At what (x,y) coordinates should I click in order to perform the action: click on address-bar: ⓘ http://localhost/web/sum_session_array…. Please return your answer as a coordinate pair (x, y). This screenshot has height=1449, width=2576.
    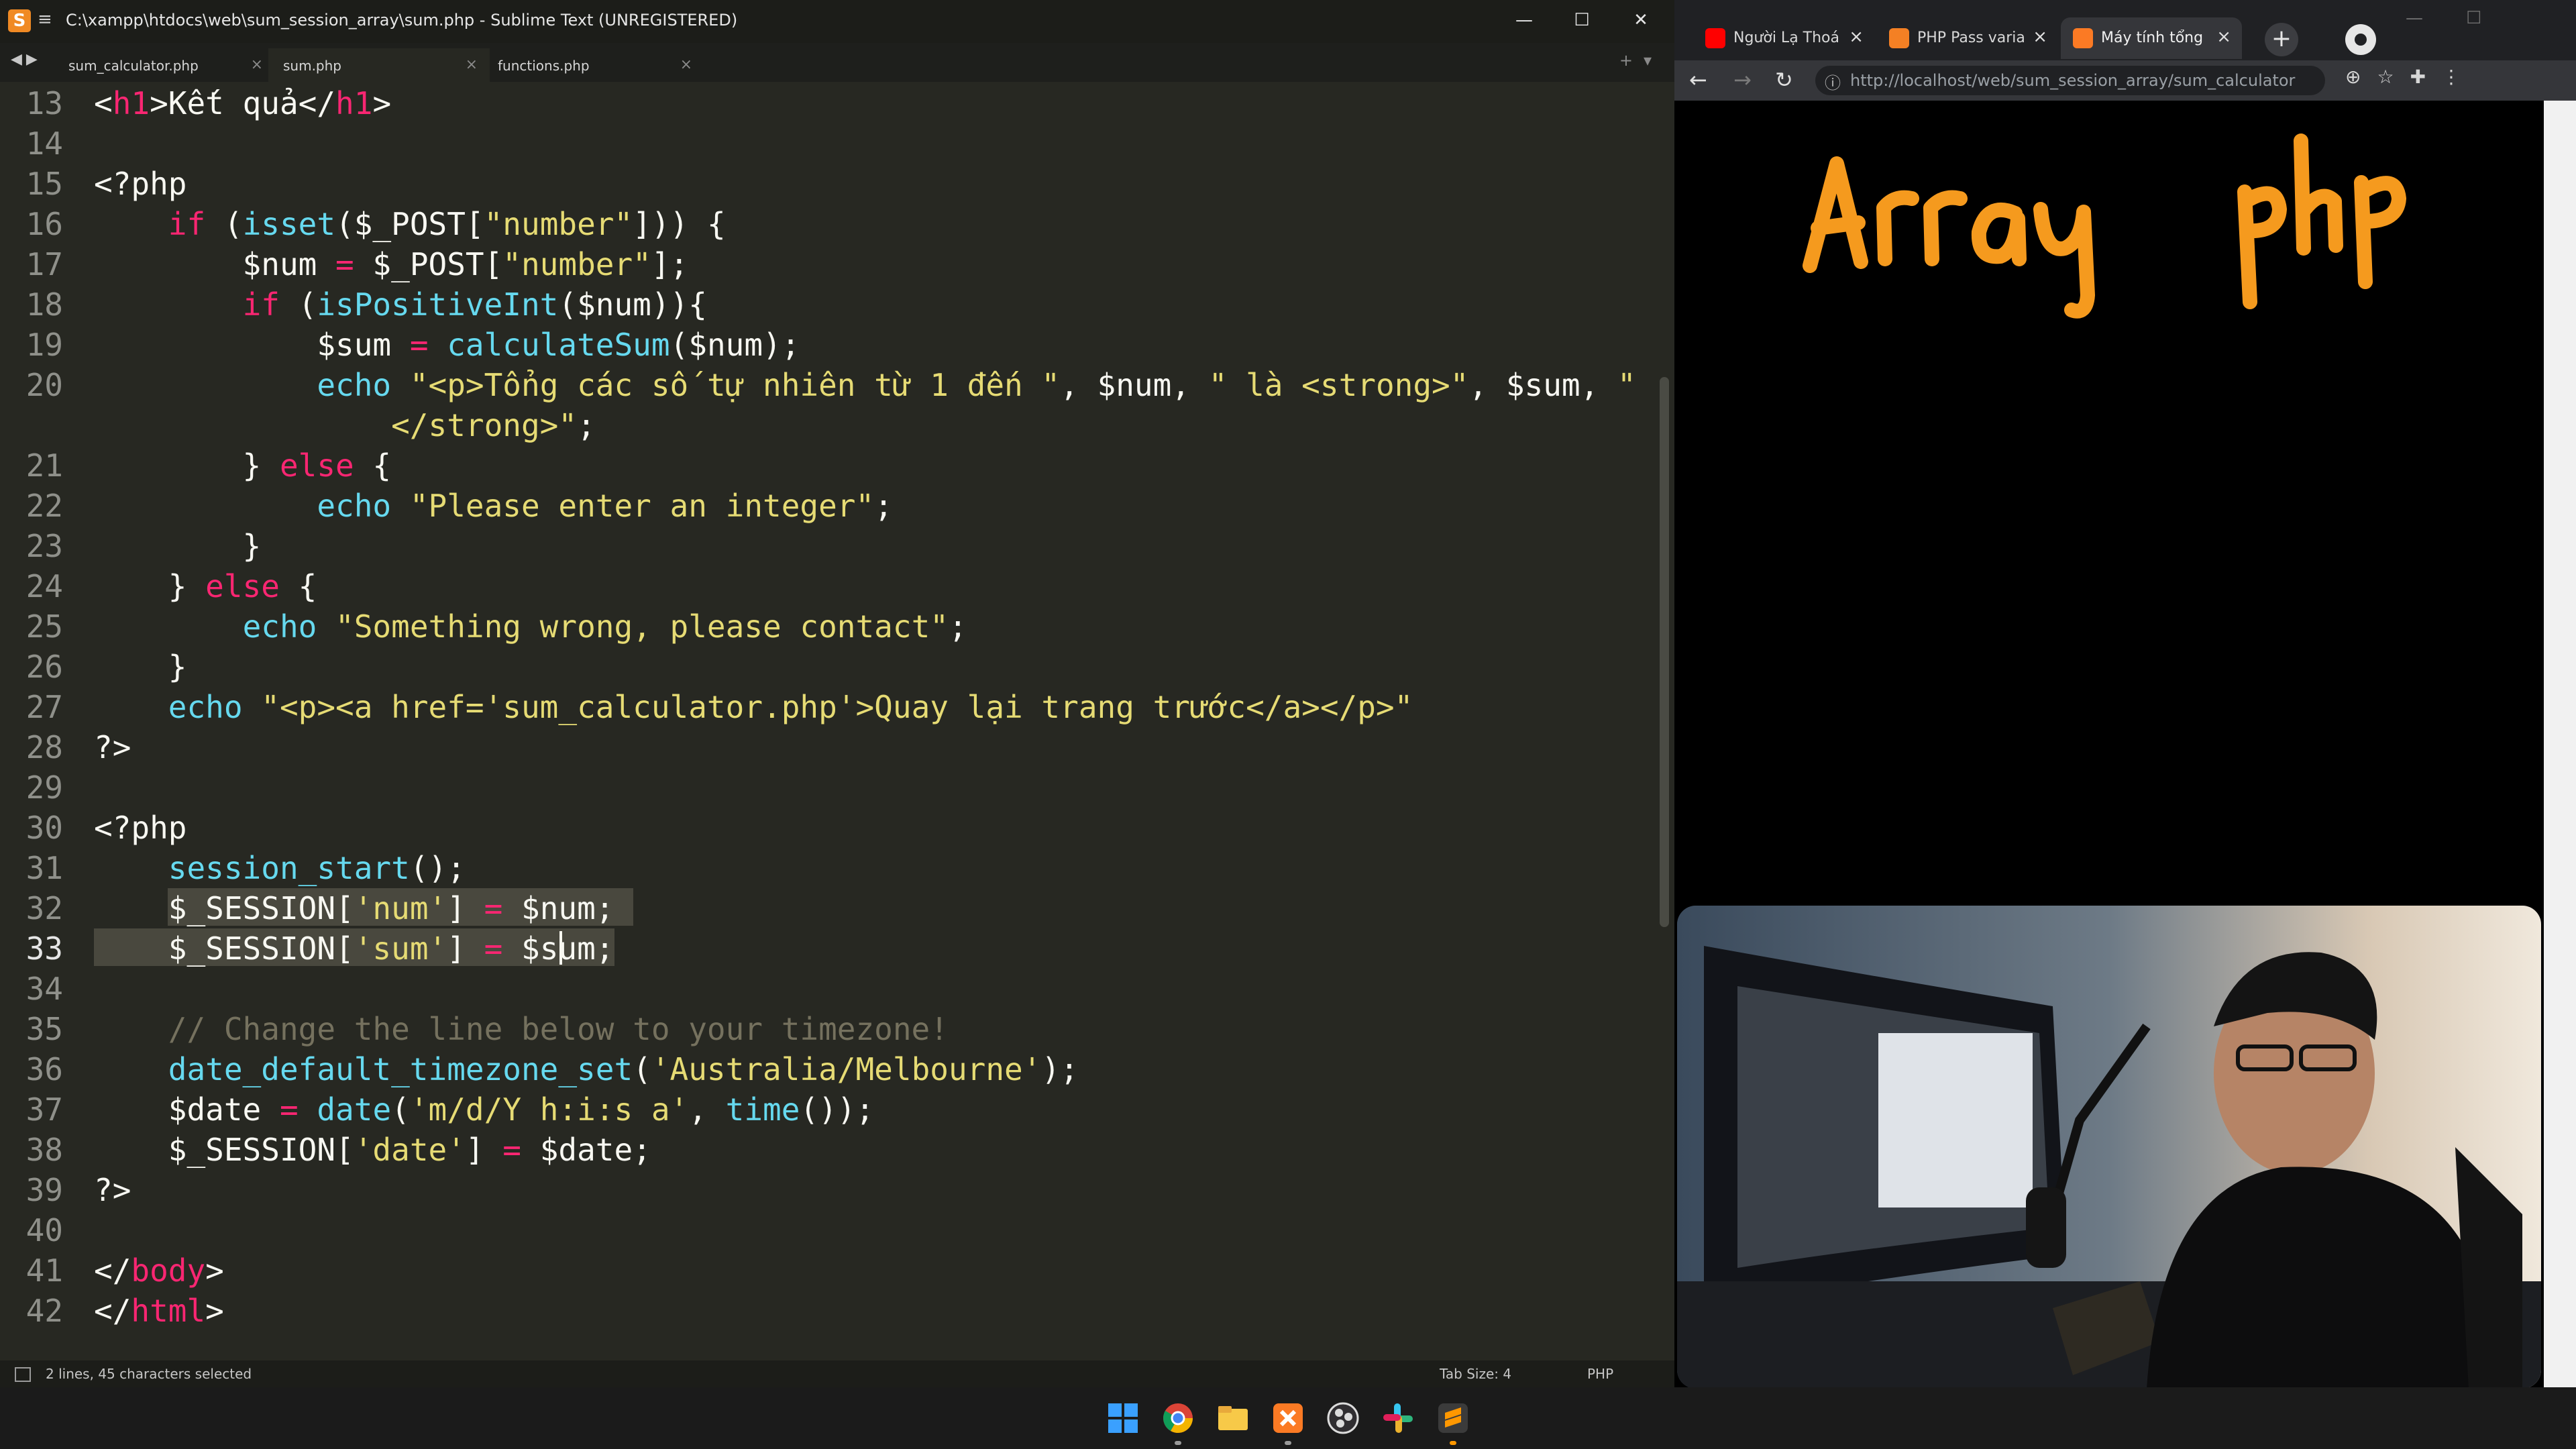
    Looking at the image, I should click on (2070, 80).